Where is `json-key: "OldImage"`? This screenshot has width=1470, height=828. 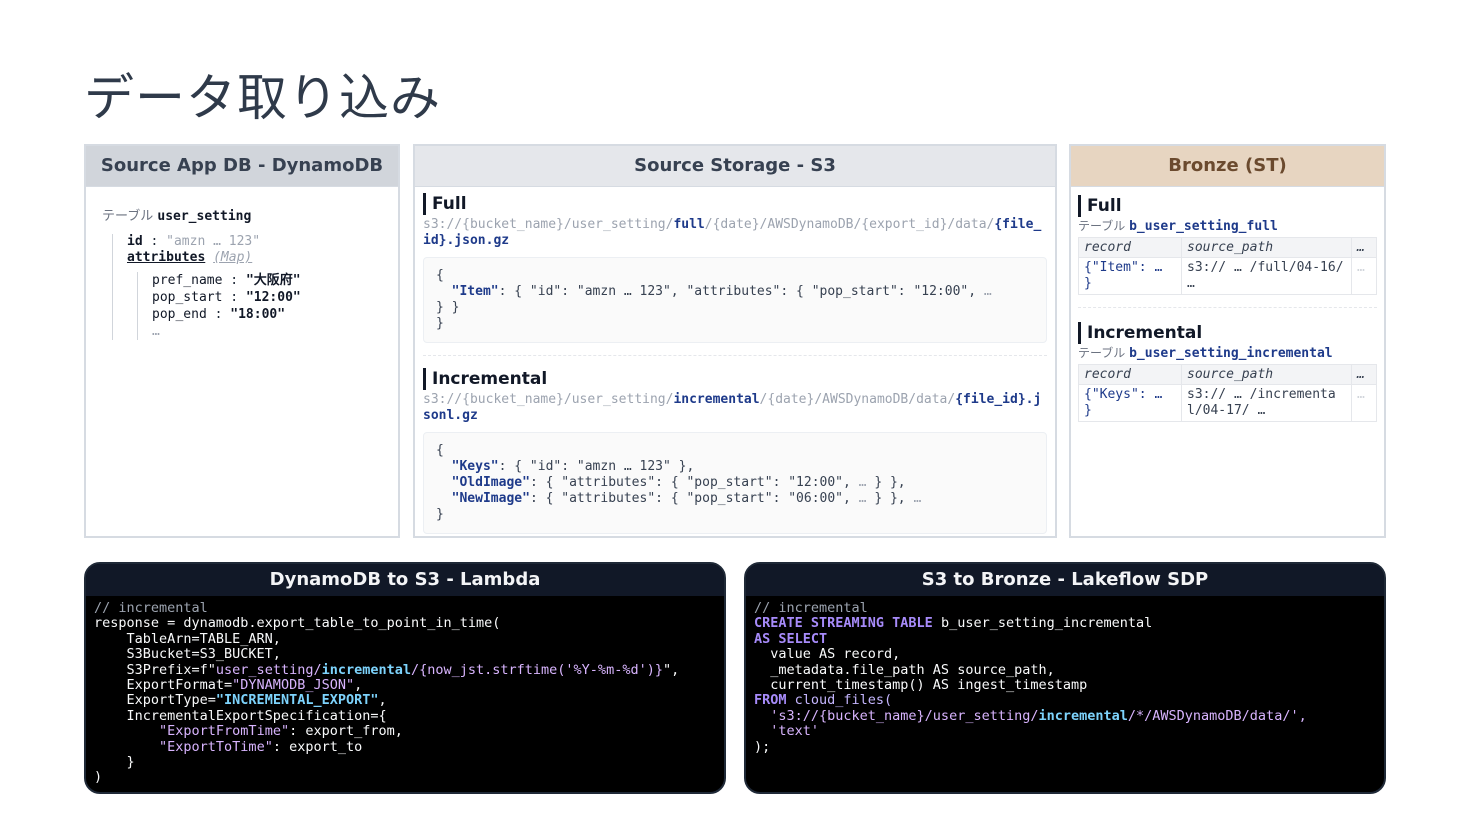
json-key: "OldImage" is located at coordinates (490, 482).